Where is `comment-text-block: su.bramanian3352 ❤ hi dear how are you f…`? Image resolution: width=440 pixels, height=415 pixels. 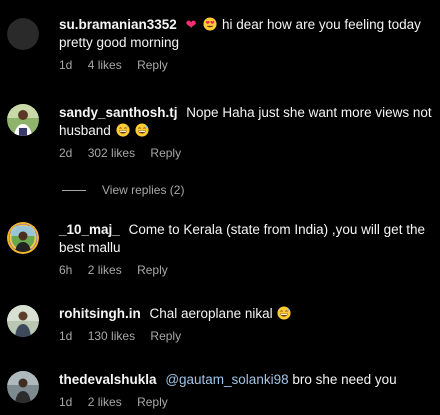 comment-text-block: su.bramanian3352 ❤ hi dear how are you f… is located at coordinates (245, 34).